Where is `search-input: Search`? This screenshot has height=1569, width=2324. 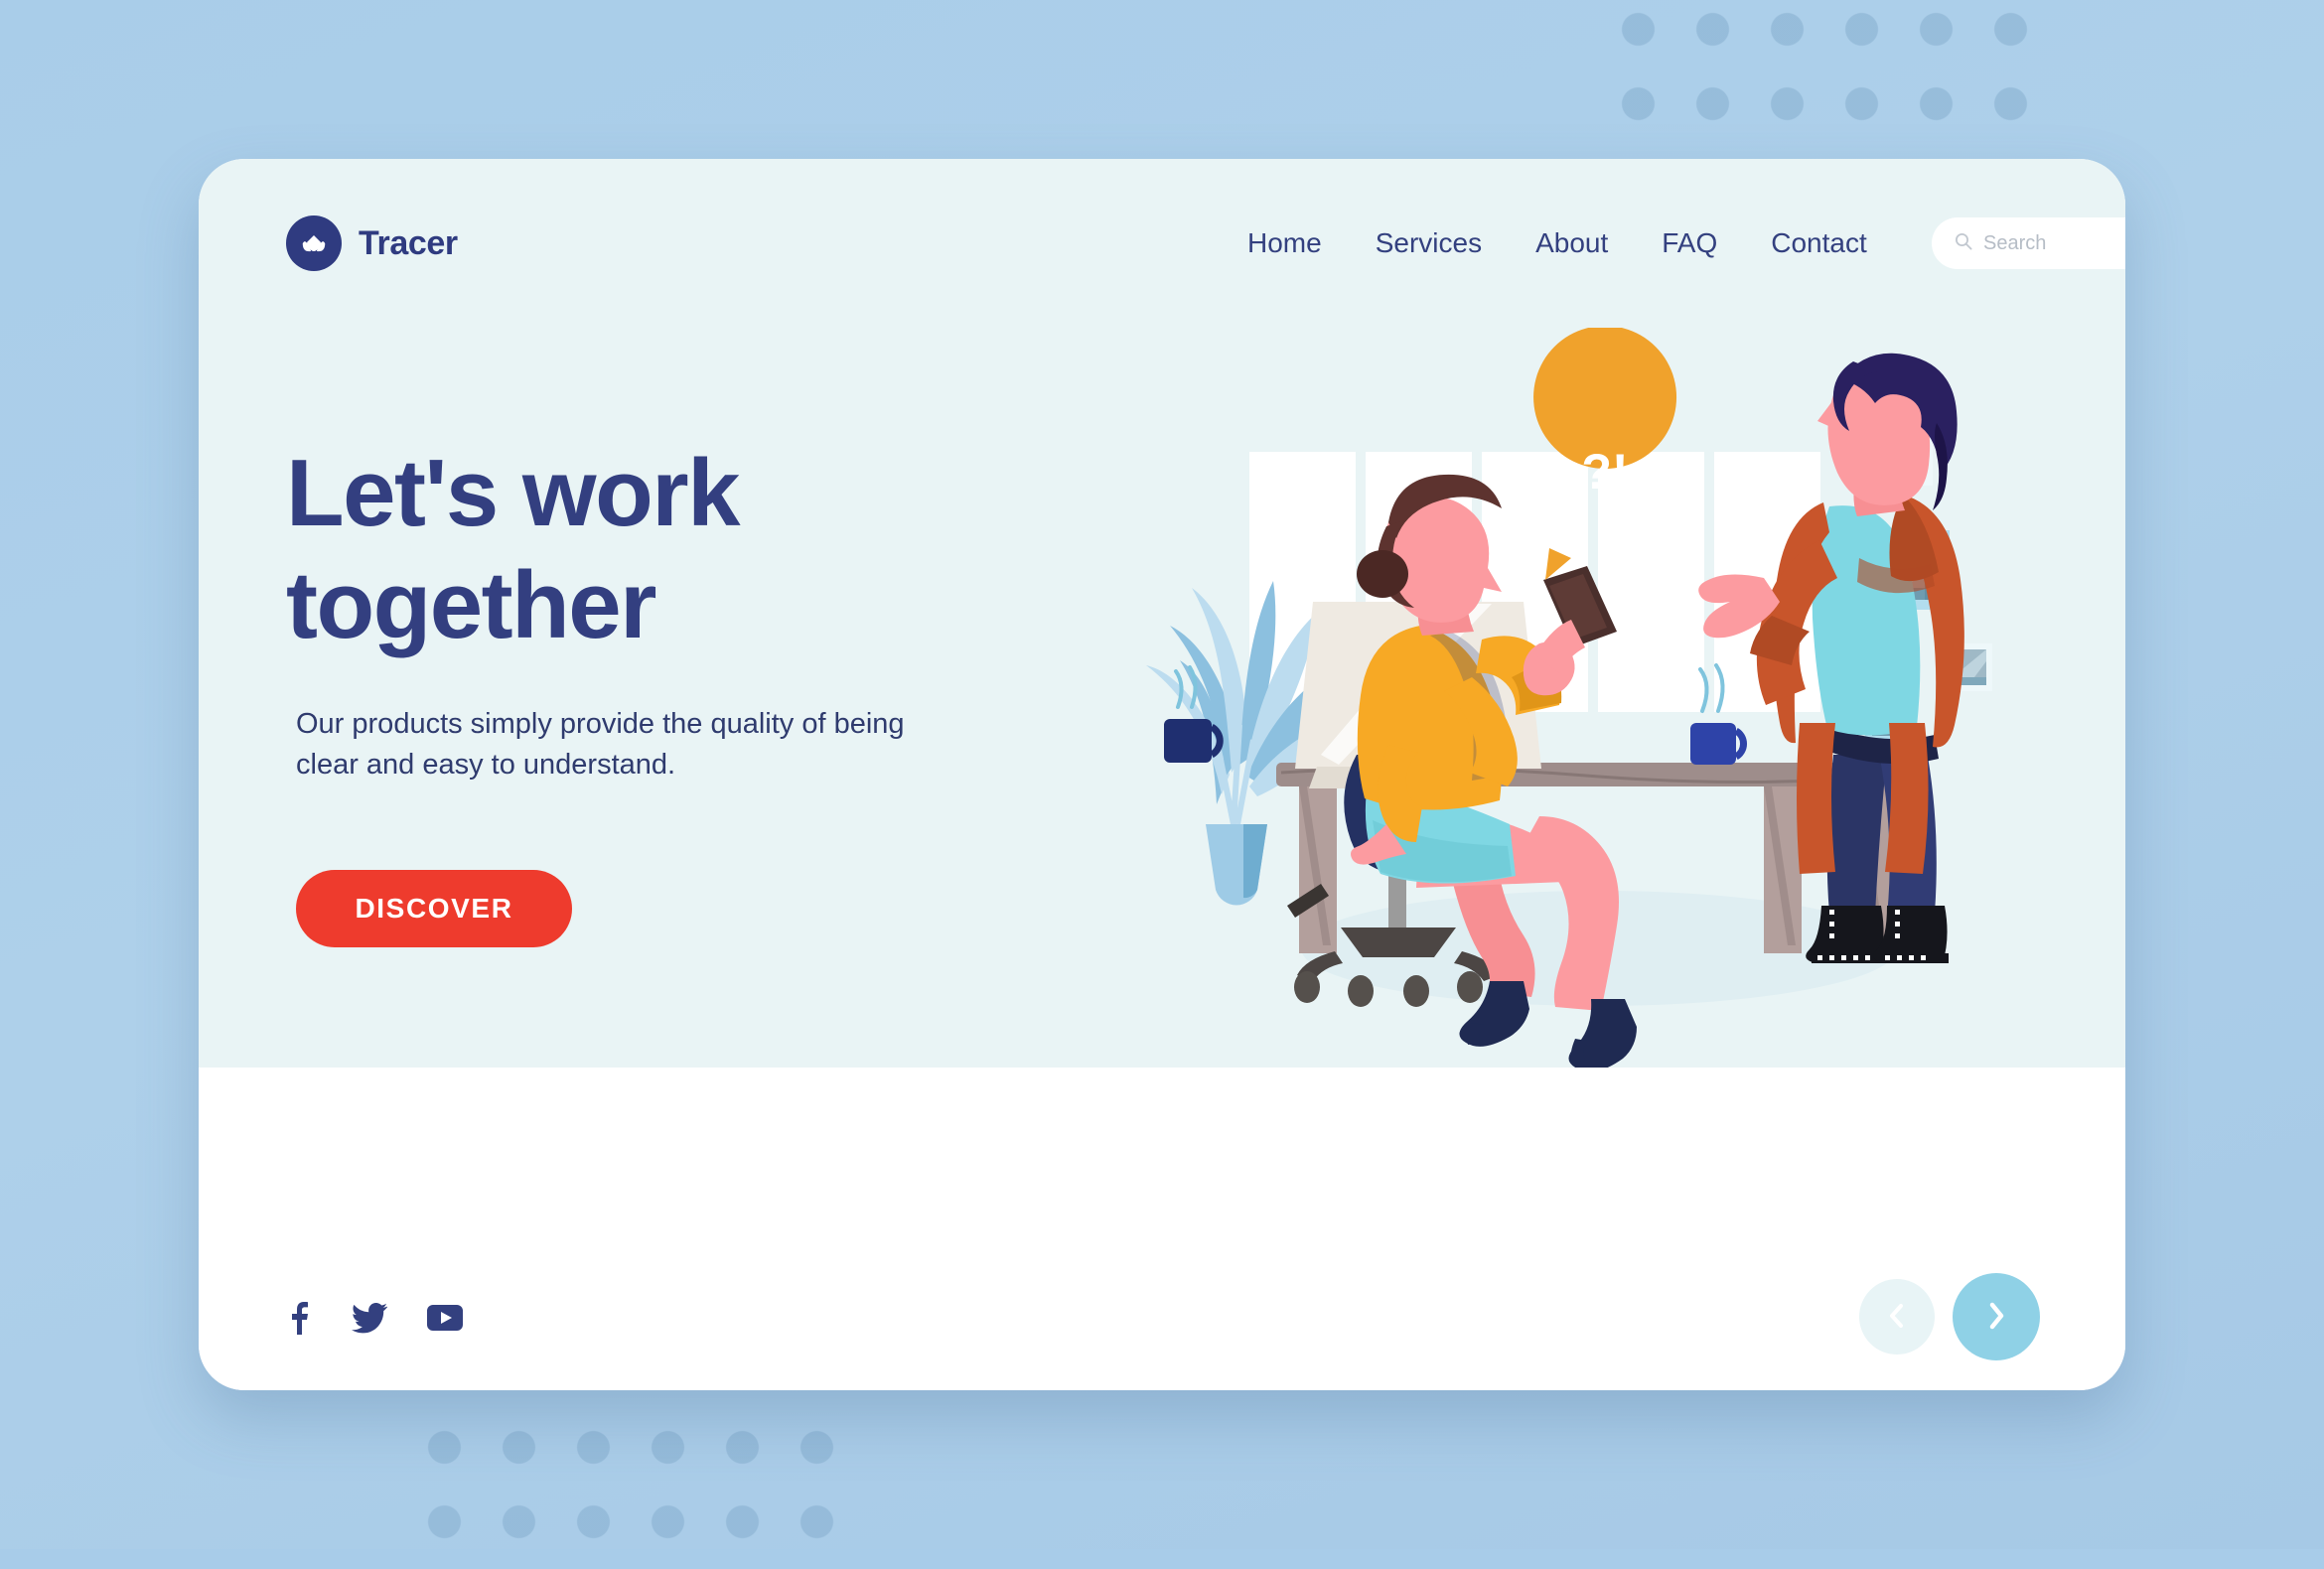 search-input: Search is located at coordinates (2028, 243).